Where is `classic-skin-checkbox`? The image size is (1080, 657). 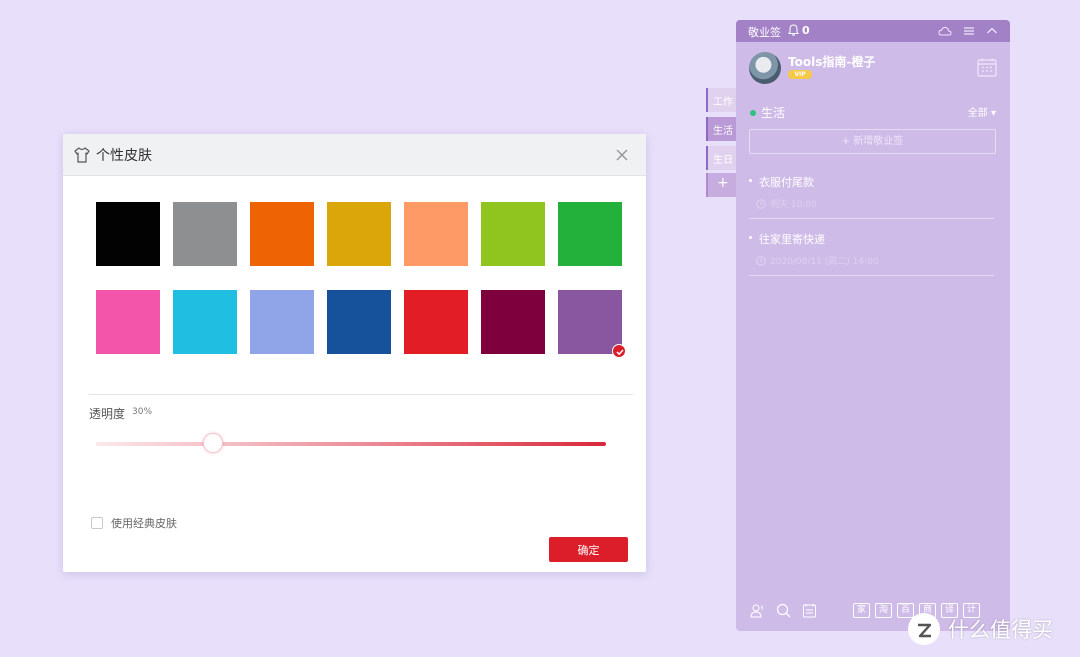
classic-skin-checkbox is located at coordinates (97, 523).